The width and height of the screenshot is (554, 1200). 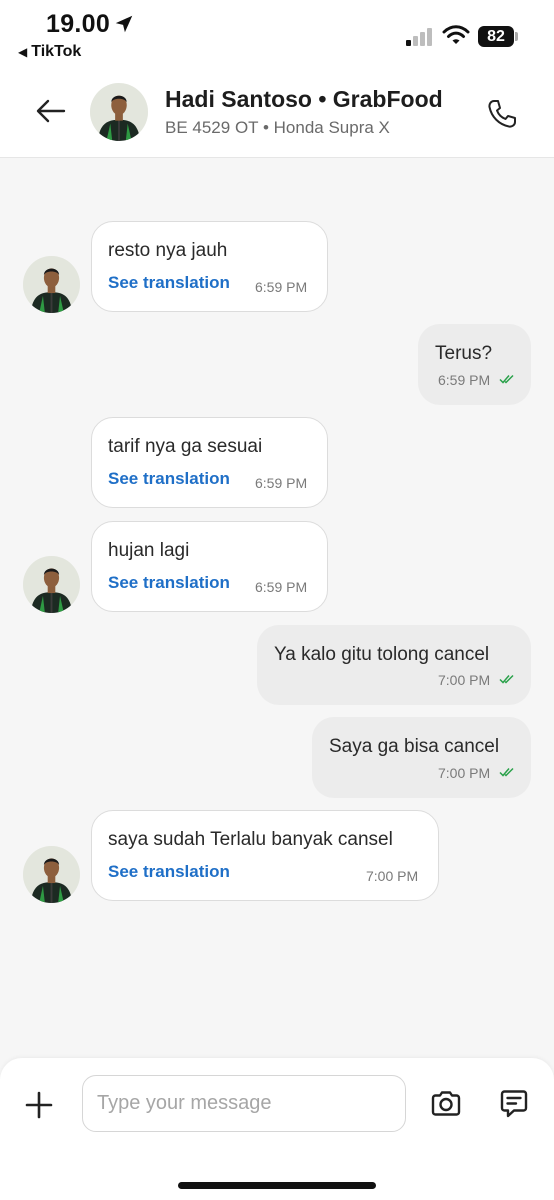 What do you see at coordinates (414, 746) in the screenshot?
I see `message-text: Saya ga bisa cancel` at bounding box center [414, 746].